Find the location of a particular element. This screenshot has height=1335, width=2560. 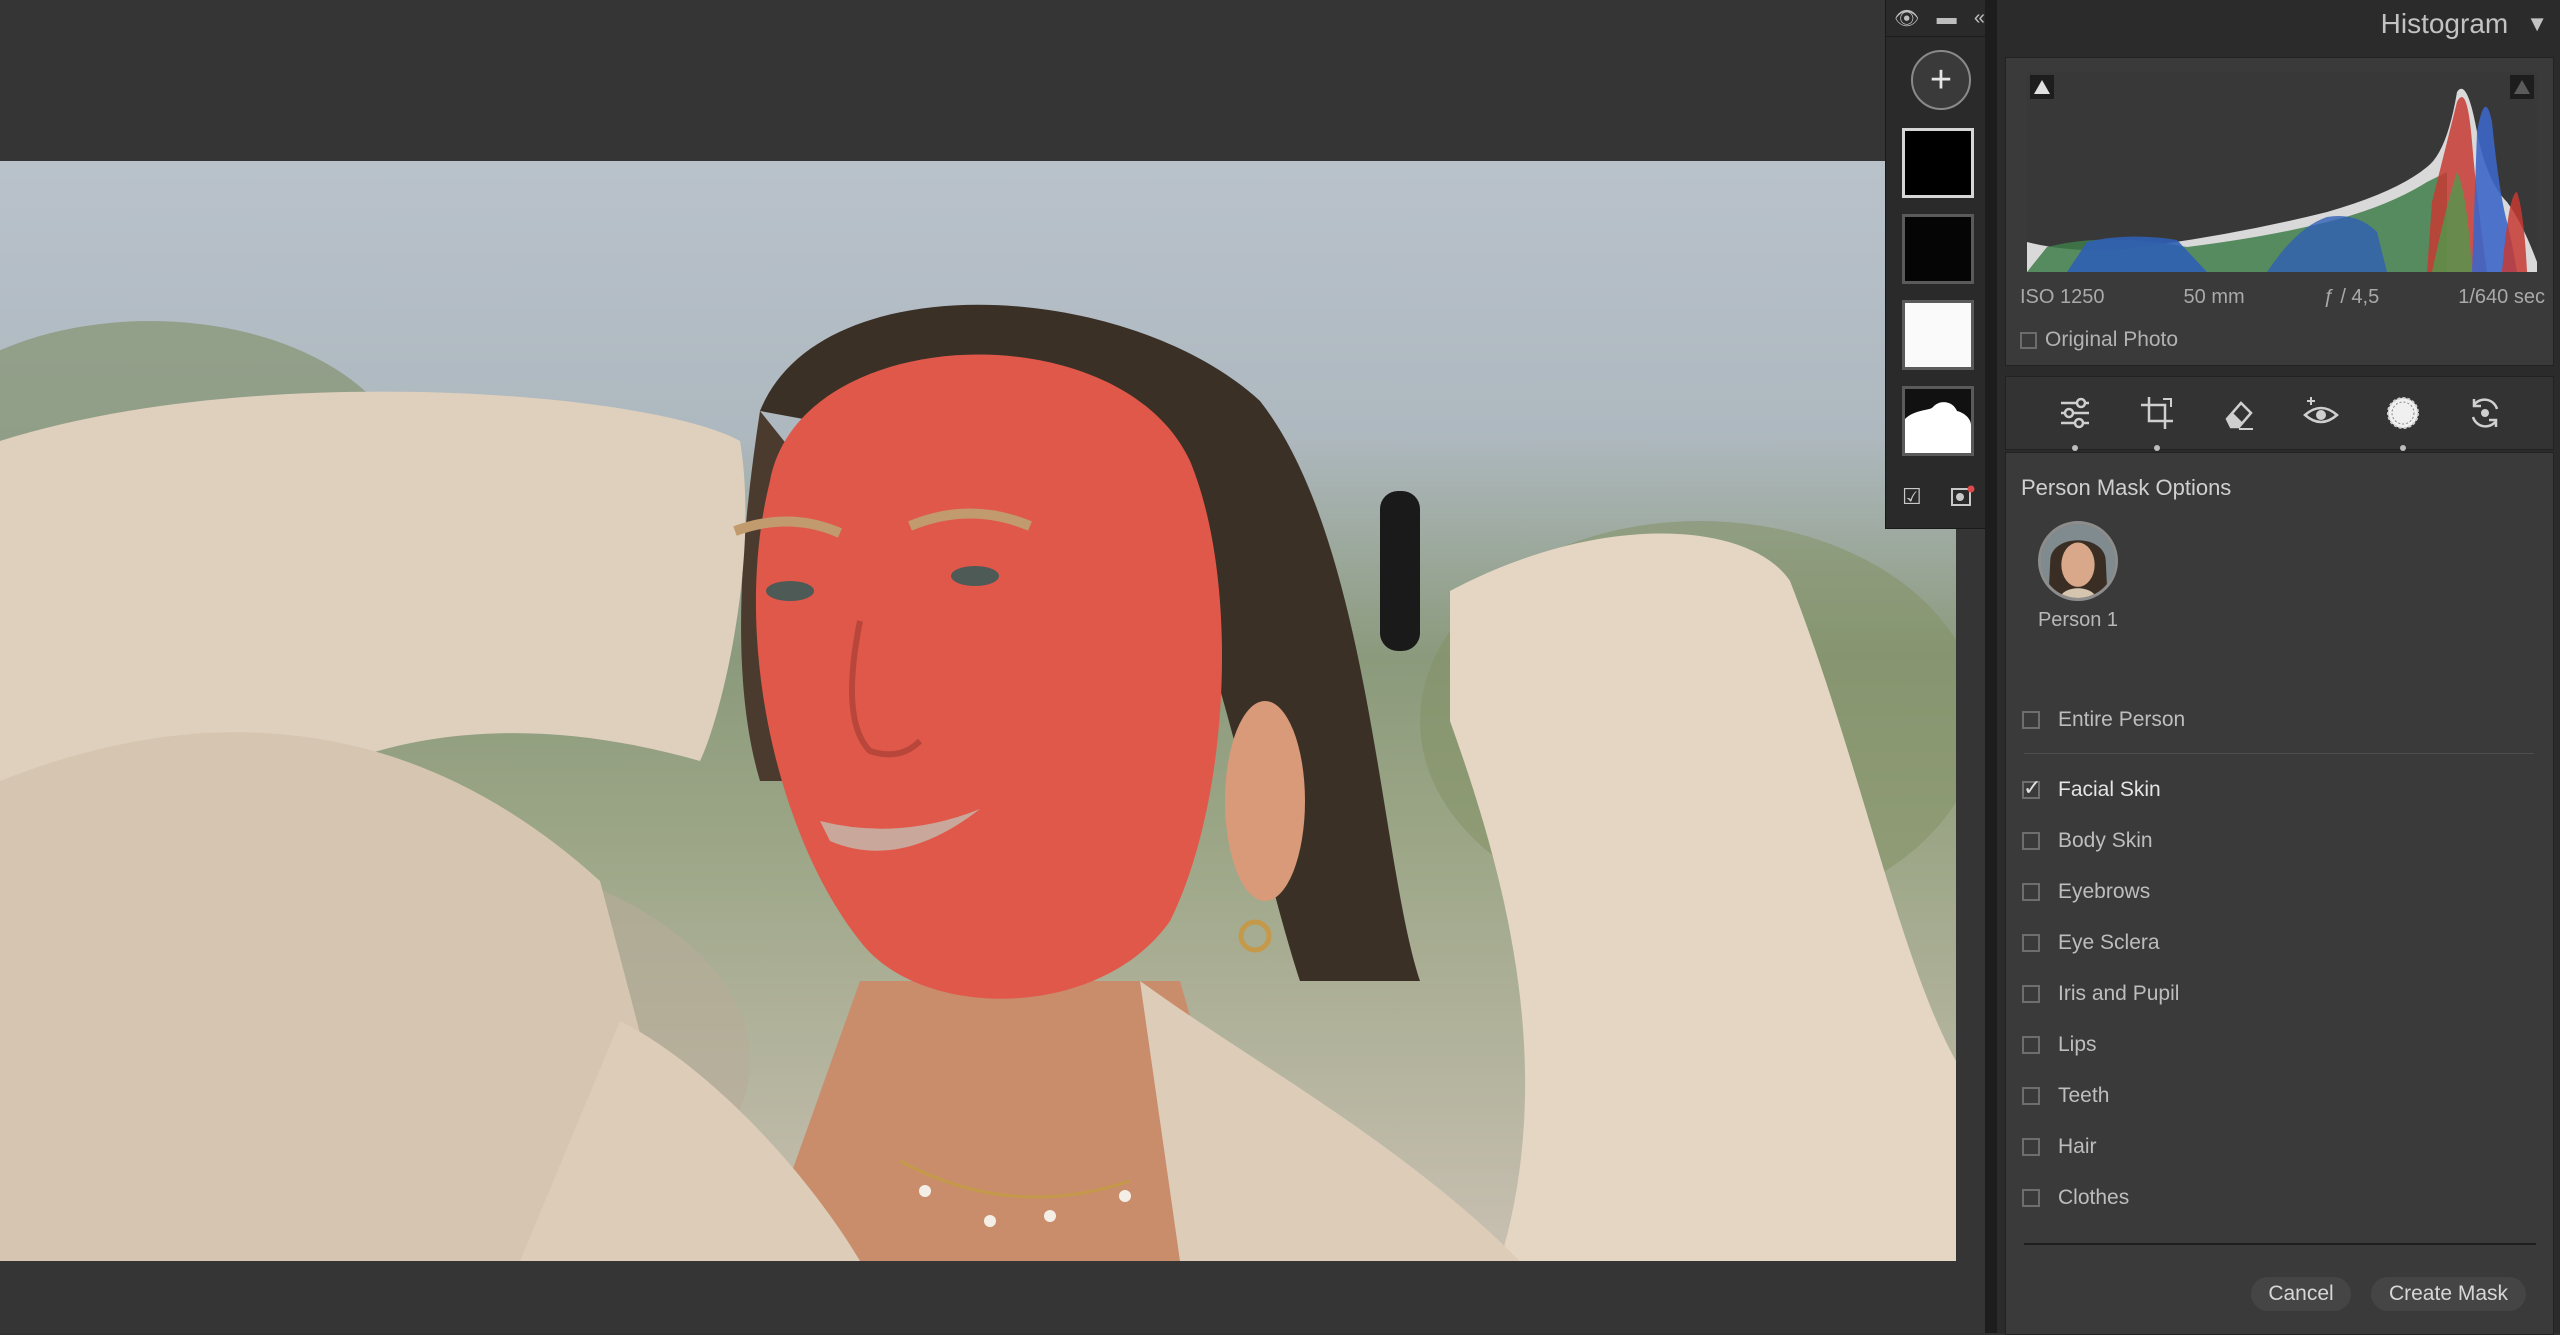

masking-icon is located at coordinates (2402, 413).